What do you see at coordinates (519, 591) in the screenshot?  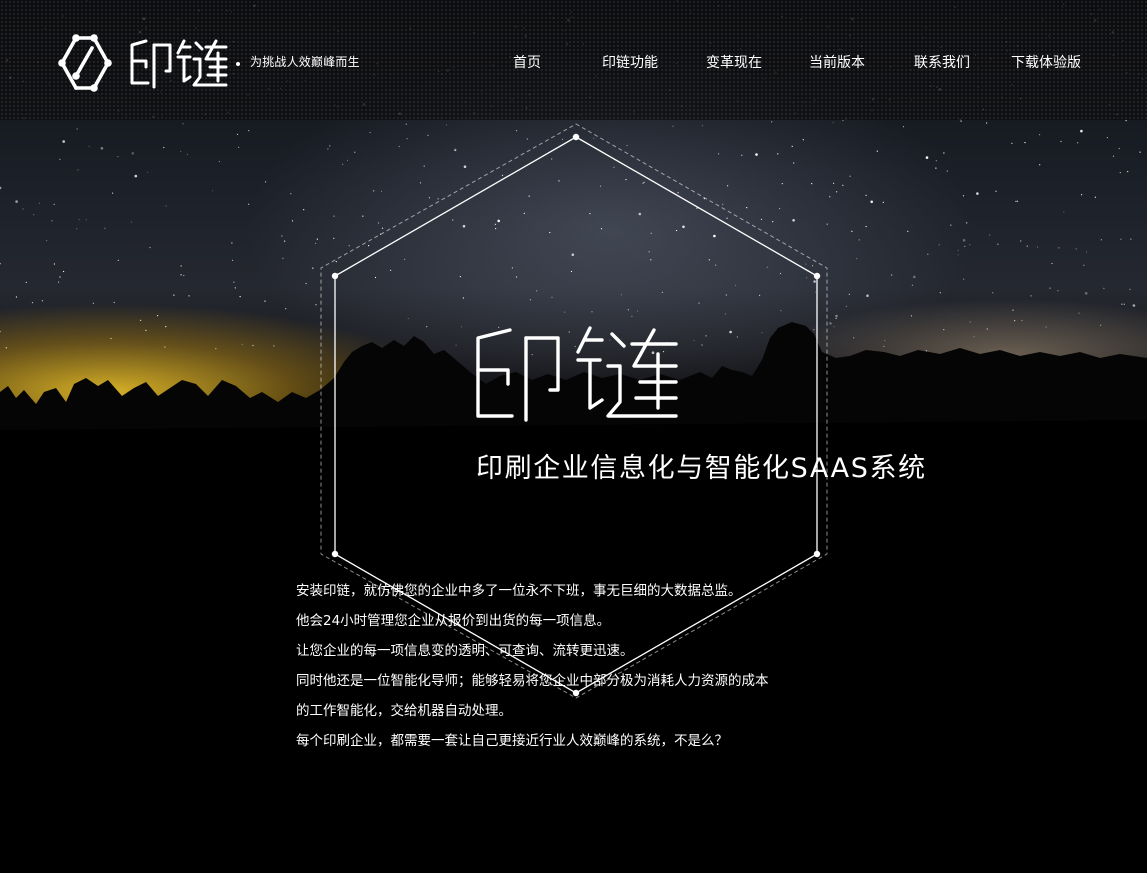 I see `description-line: 安装印链，就仿佛您的企业中多了一位永不下班，事无巨细的大数据总监。` at bounding box center [519, 591].